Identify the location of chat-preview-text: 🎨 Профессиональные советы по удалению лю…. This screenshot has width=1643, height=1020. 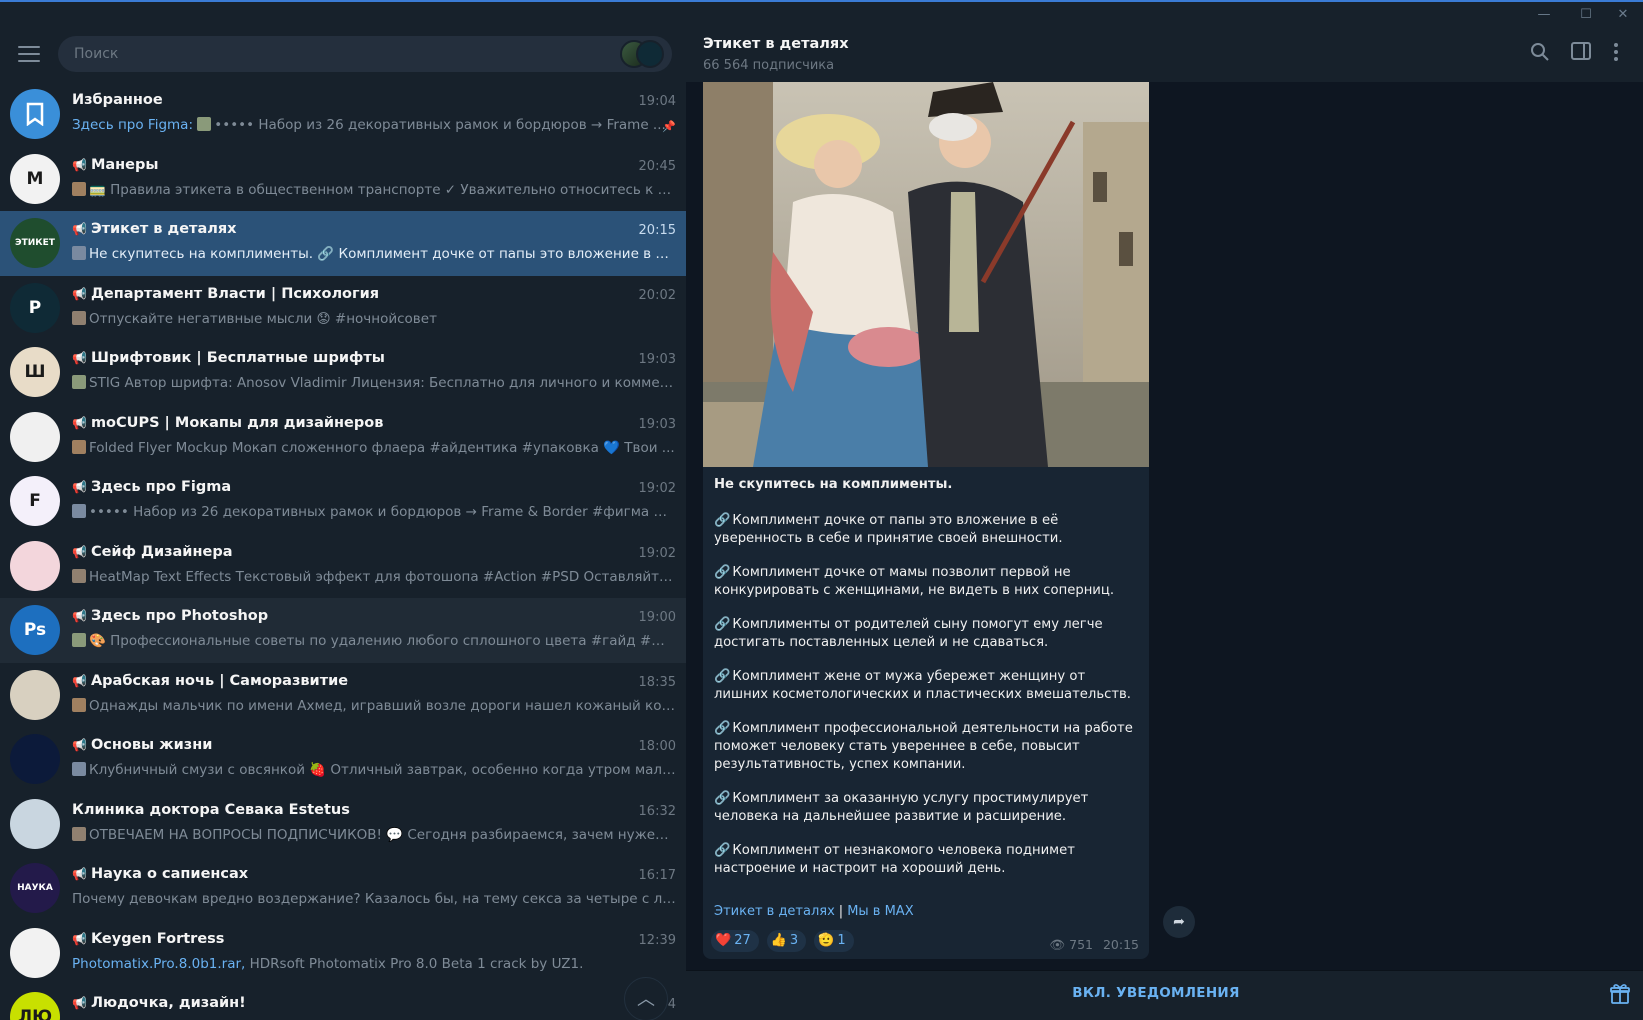
(382, 641).